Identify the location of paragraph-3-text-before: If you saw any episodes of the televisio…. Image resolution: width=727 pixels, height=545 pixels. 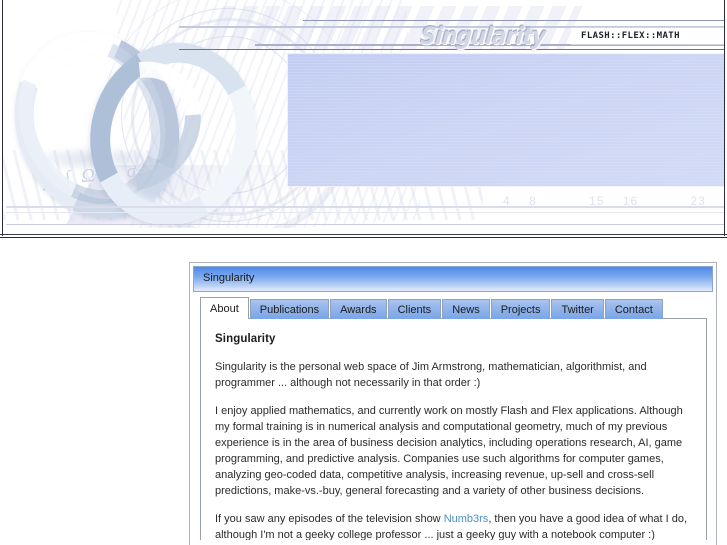
(329, 519).